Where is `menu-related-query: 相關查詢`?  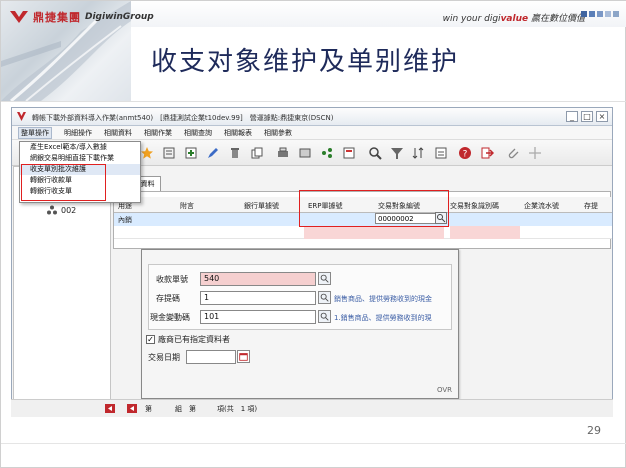
menu-related-query: 相關查詢 is located at coordinates (198, 133).